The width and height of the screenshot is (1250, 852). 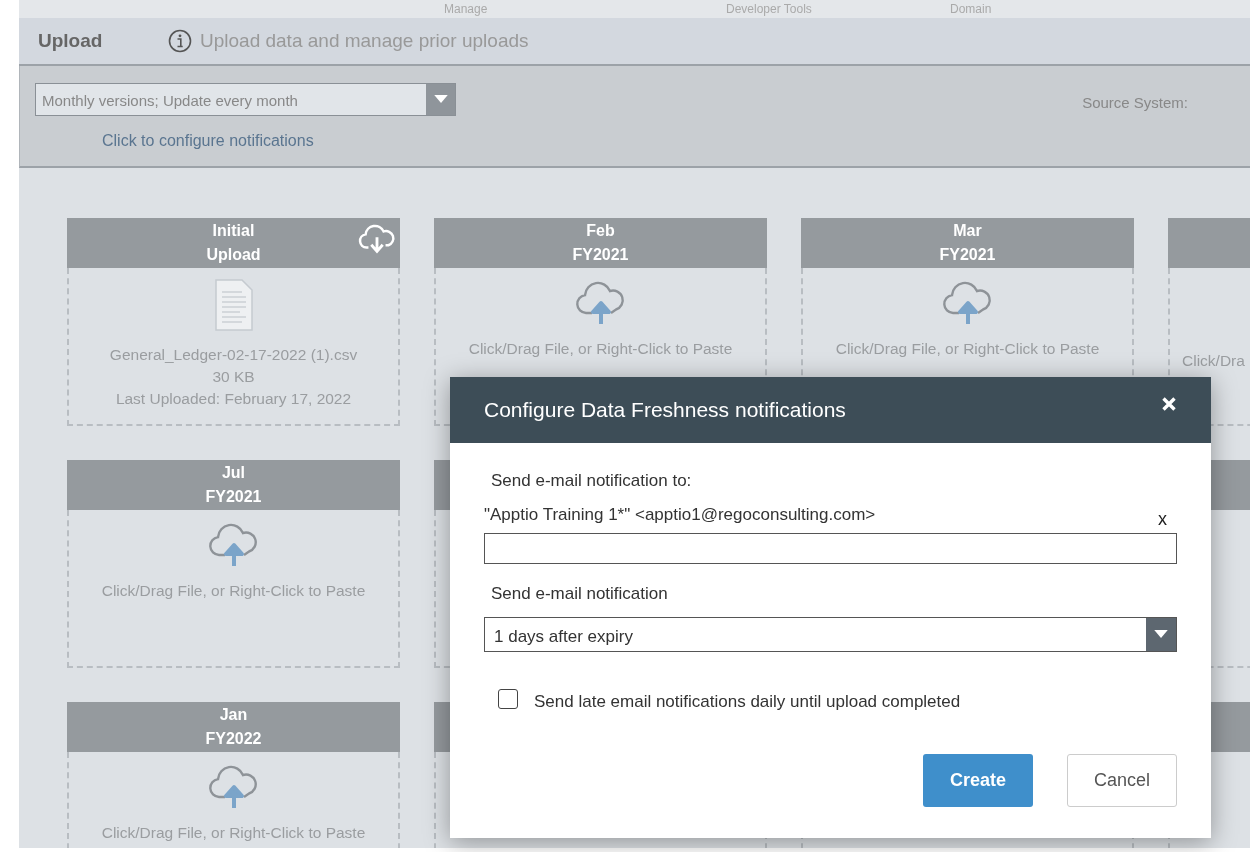 What do you see at coordinates (233, 715) in the screenshot?
I see `card-title: Jan` at bounding box center [233, 715].